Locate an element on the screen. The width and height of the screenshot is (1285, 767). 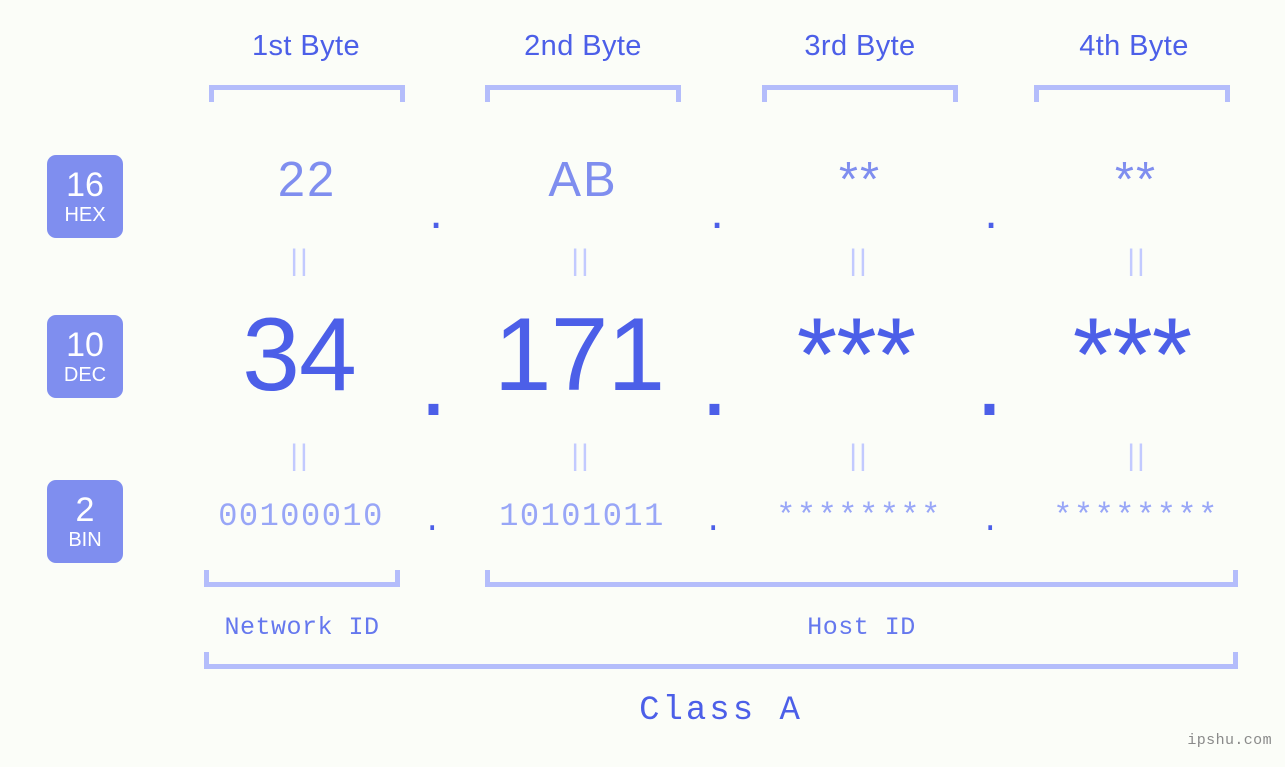
bin-byte-1: 00100010 is located at coordinates (301, 516).